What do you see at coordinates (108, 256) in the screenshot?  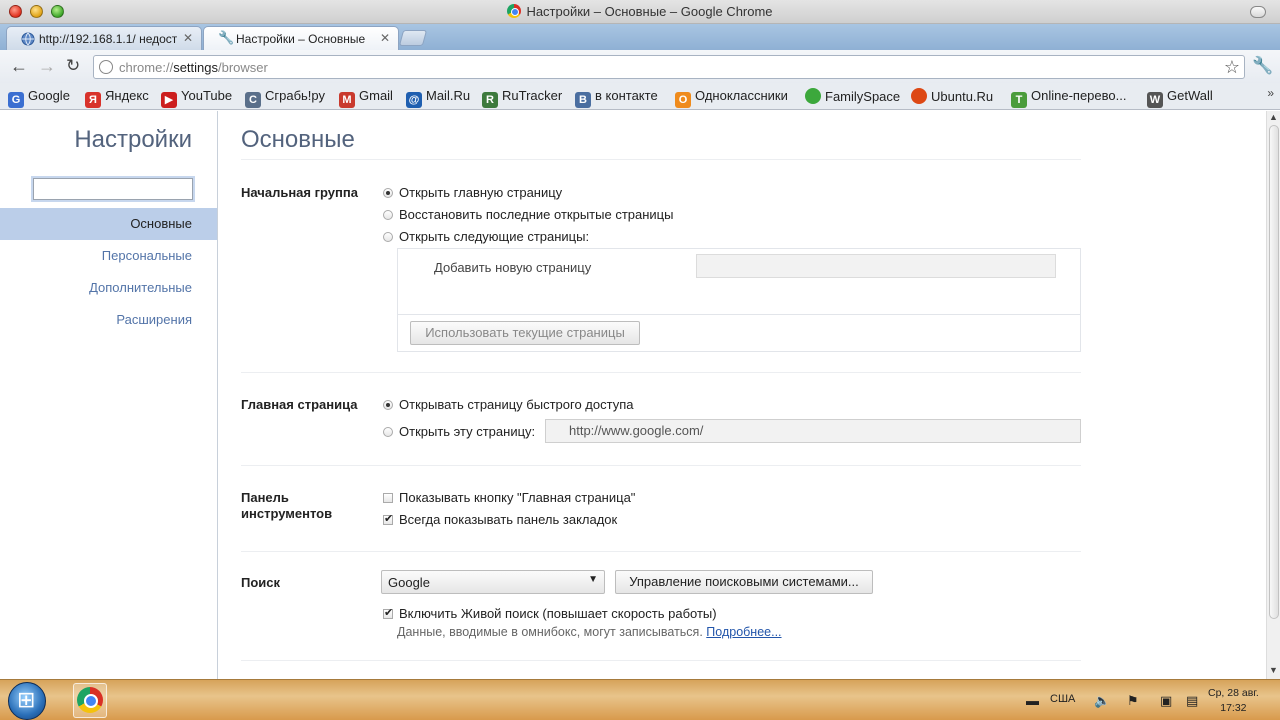 I see `sidebar-item-personal: Персональные` at bounding box center [108, 256].